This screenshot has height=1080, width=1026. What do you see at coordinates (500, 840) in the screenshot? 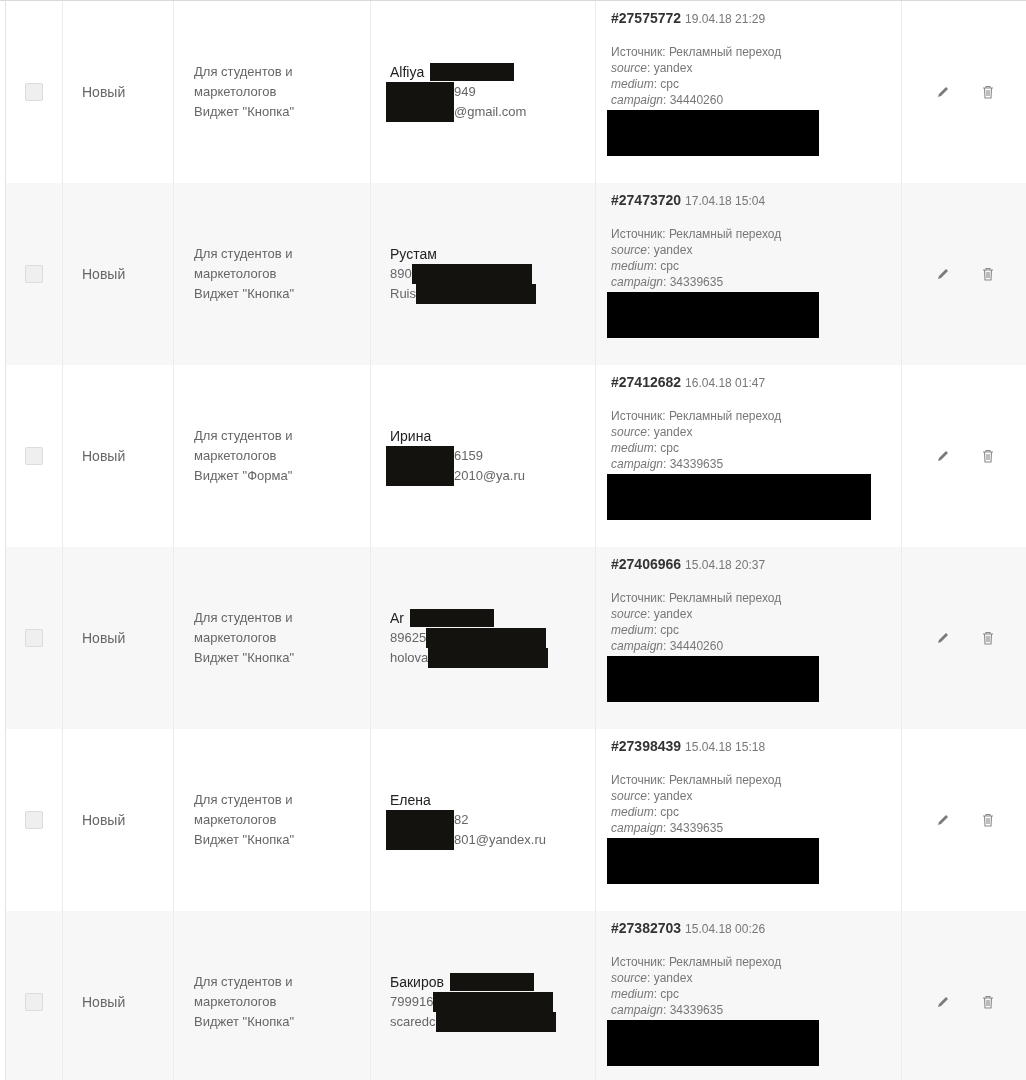
I see `contact-text: 801@yandex.ru` at bounding box center [500, 840].